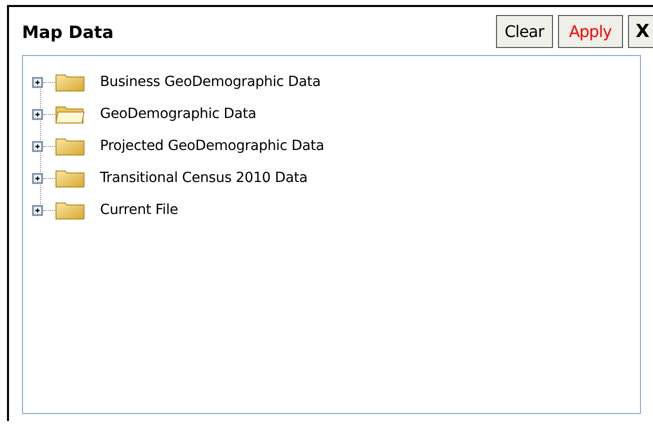 This screenshot has width=653, height=427. What do you see at coordinates (68, 32) in the screenshot?
I see `panel-title: Map Data` at bounding box center [68, 32].